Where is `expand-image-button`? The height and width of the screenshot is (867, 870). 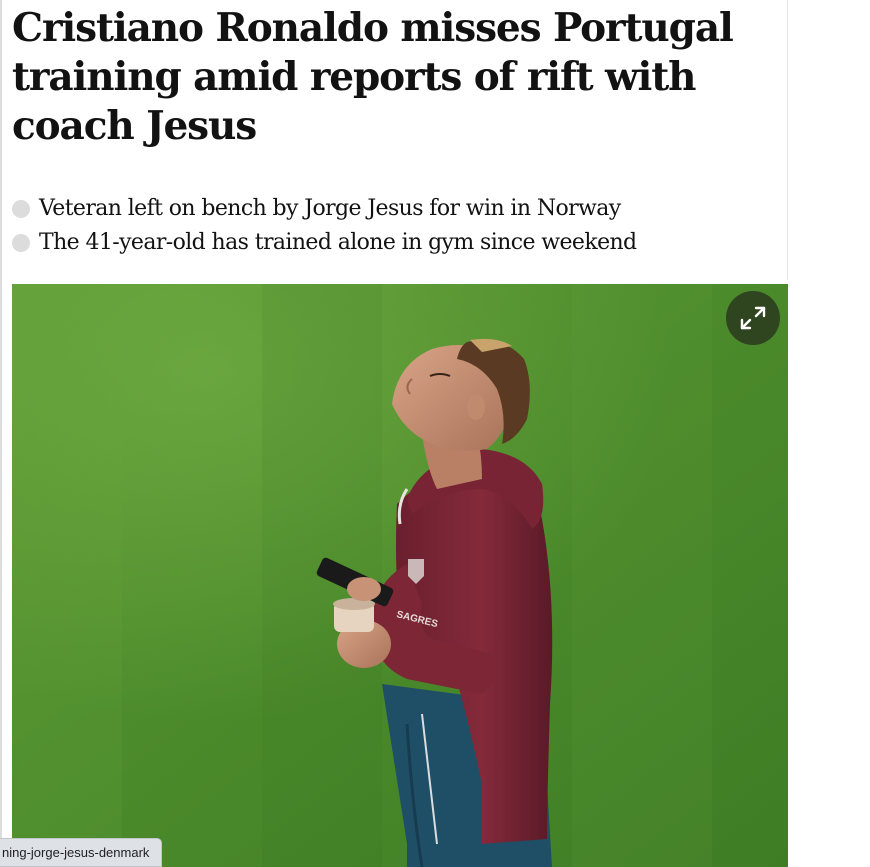 expand-image-button is located at coordinates (753, 318).